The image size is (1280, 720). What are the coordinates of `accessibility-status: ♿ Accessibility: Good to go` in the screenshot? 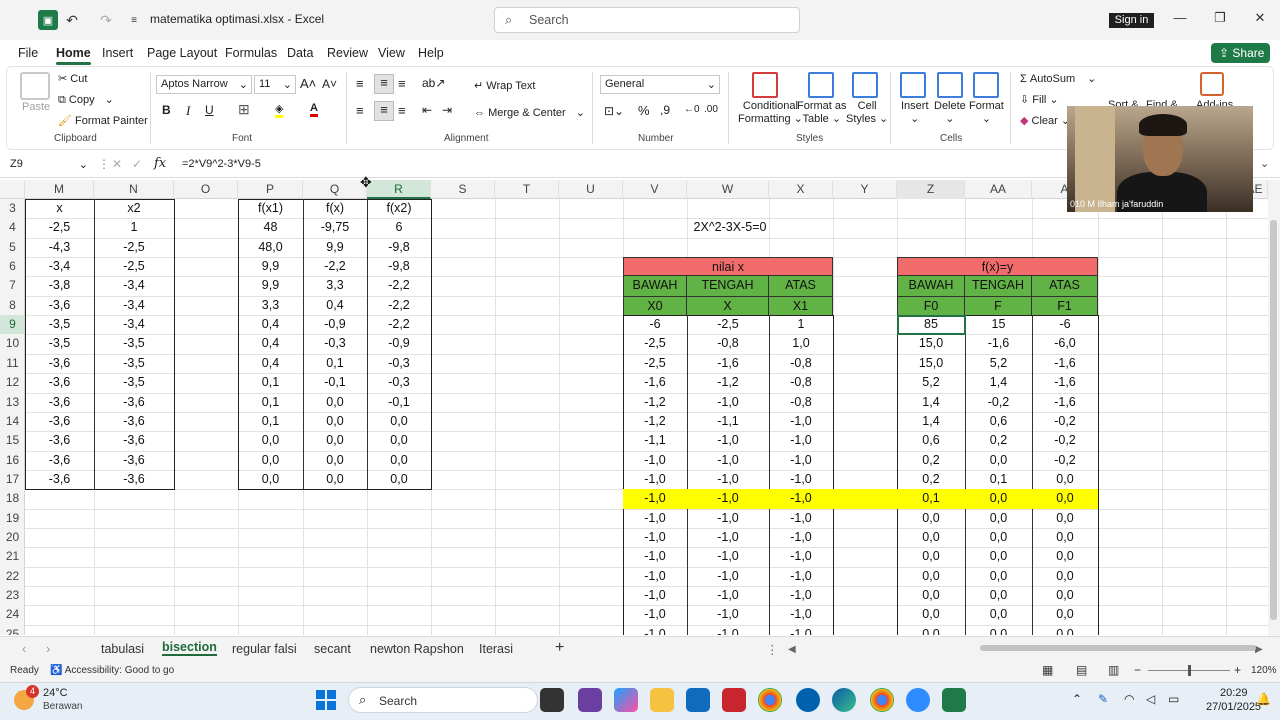 It's located at (112, 670).